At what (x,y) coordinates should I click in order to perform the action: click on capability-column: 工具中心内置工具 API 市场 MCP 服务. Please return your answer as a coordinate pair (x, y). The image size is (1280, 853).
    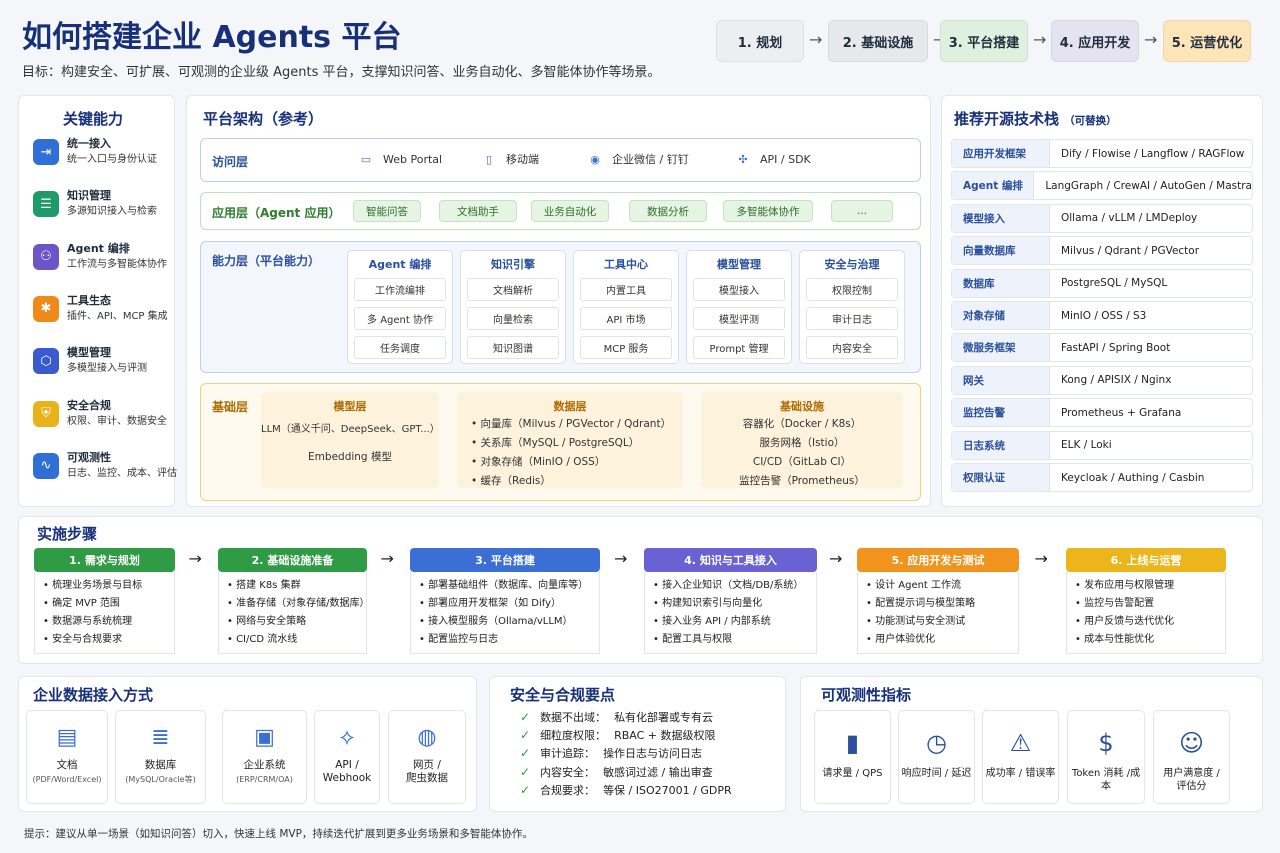
    Looking at the image, I should click on (626, 307).